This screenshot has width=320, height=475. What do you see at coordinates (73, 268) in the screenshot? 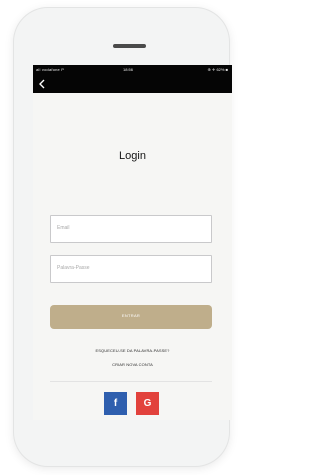
I see `password-placeholder: Palavra-Passe` at bounding box center [73, 268].